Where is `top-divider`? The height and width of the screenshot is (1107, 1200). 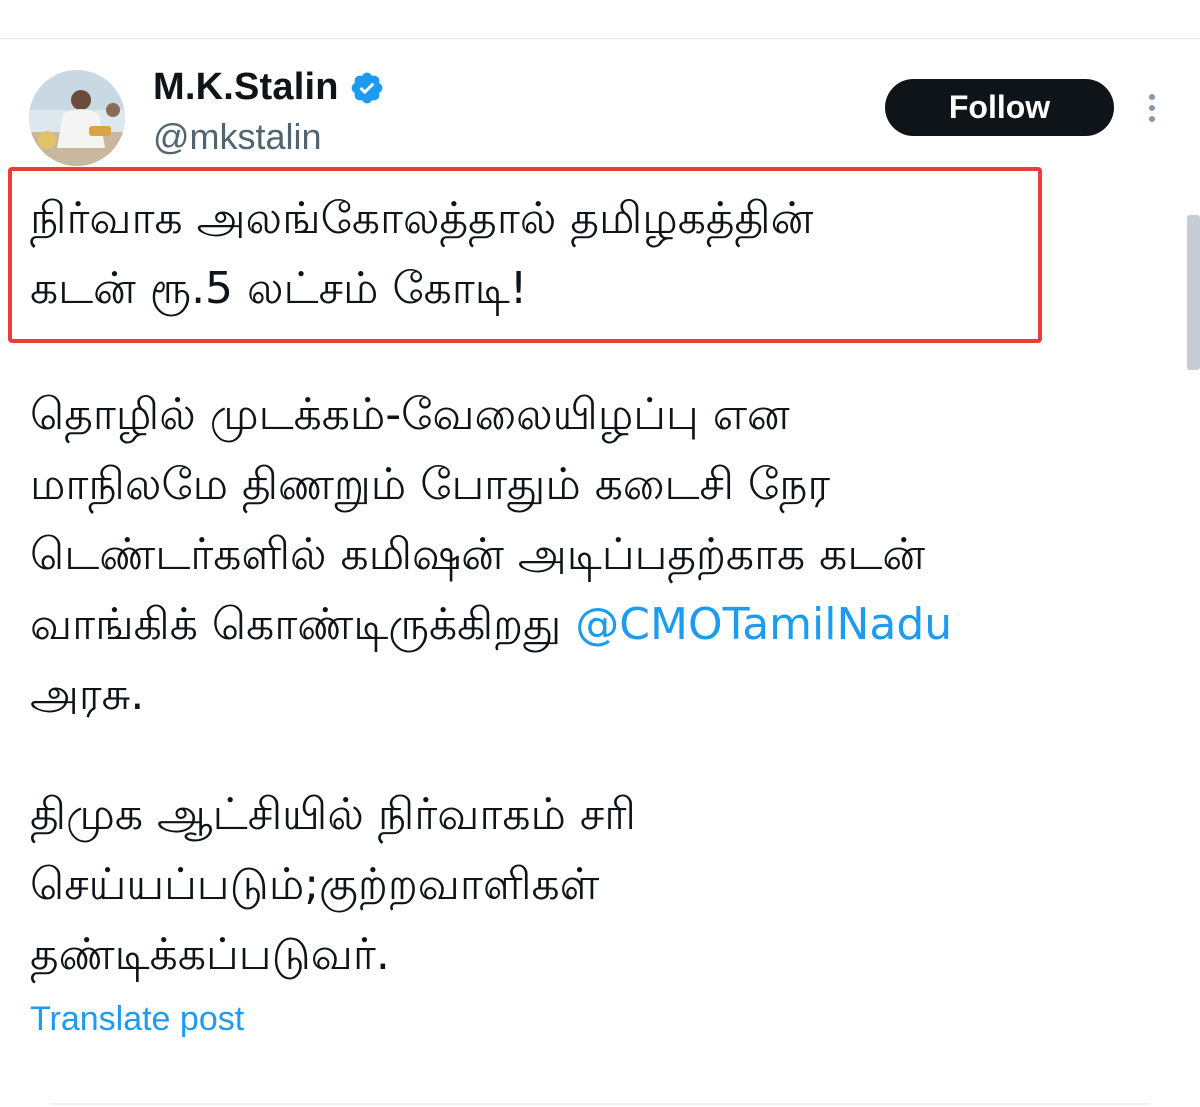 top-divider is located at coordinates (600, 38).